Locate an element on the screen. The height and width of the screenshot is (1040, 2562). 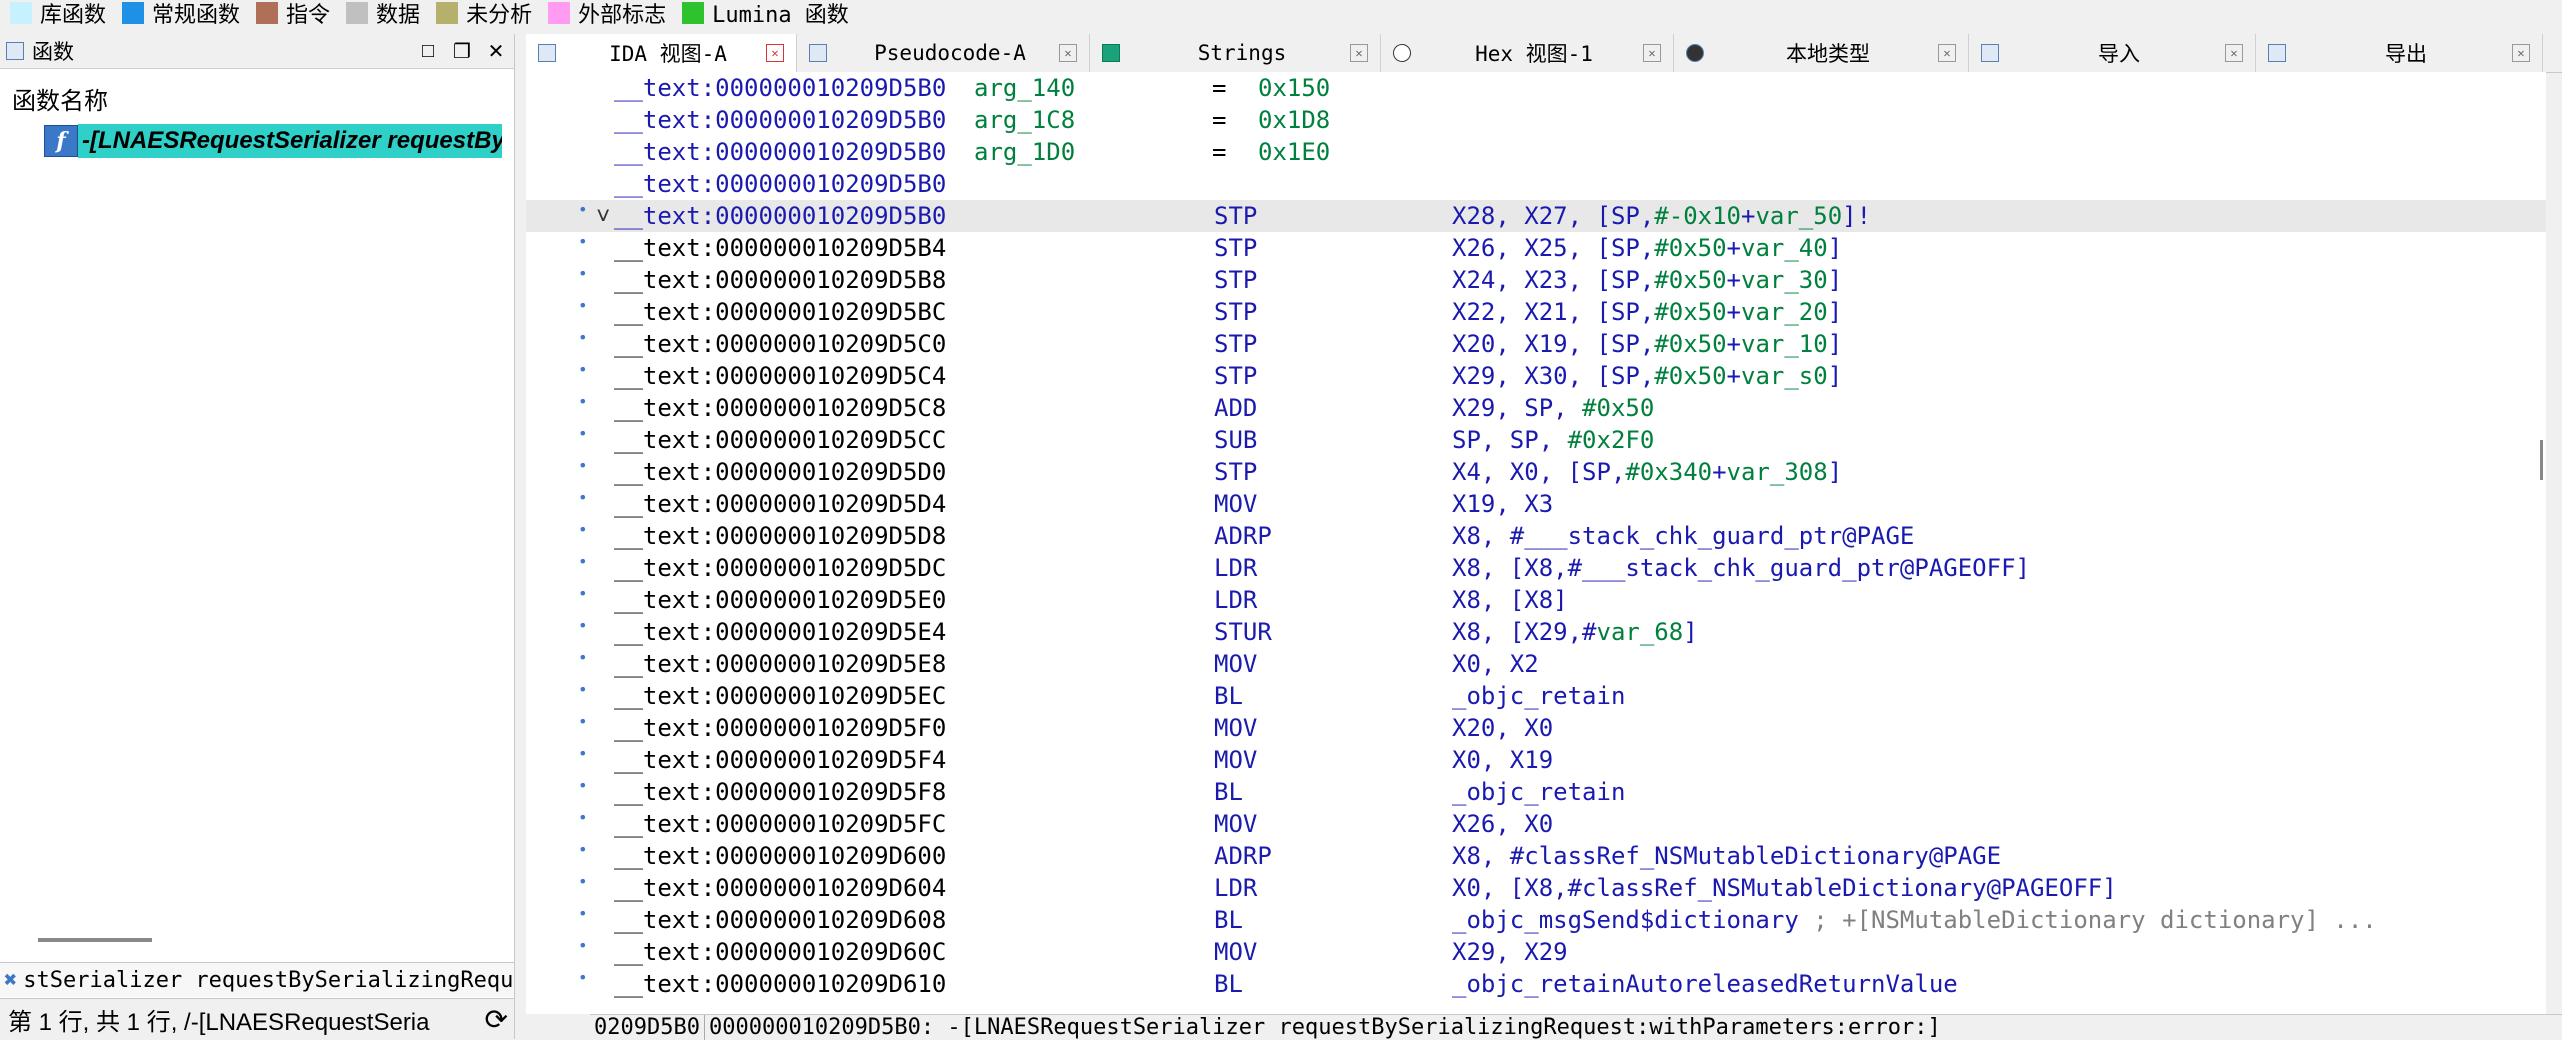
operands: X26, X0 is located at coordinates (1502, 824).